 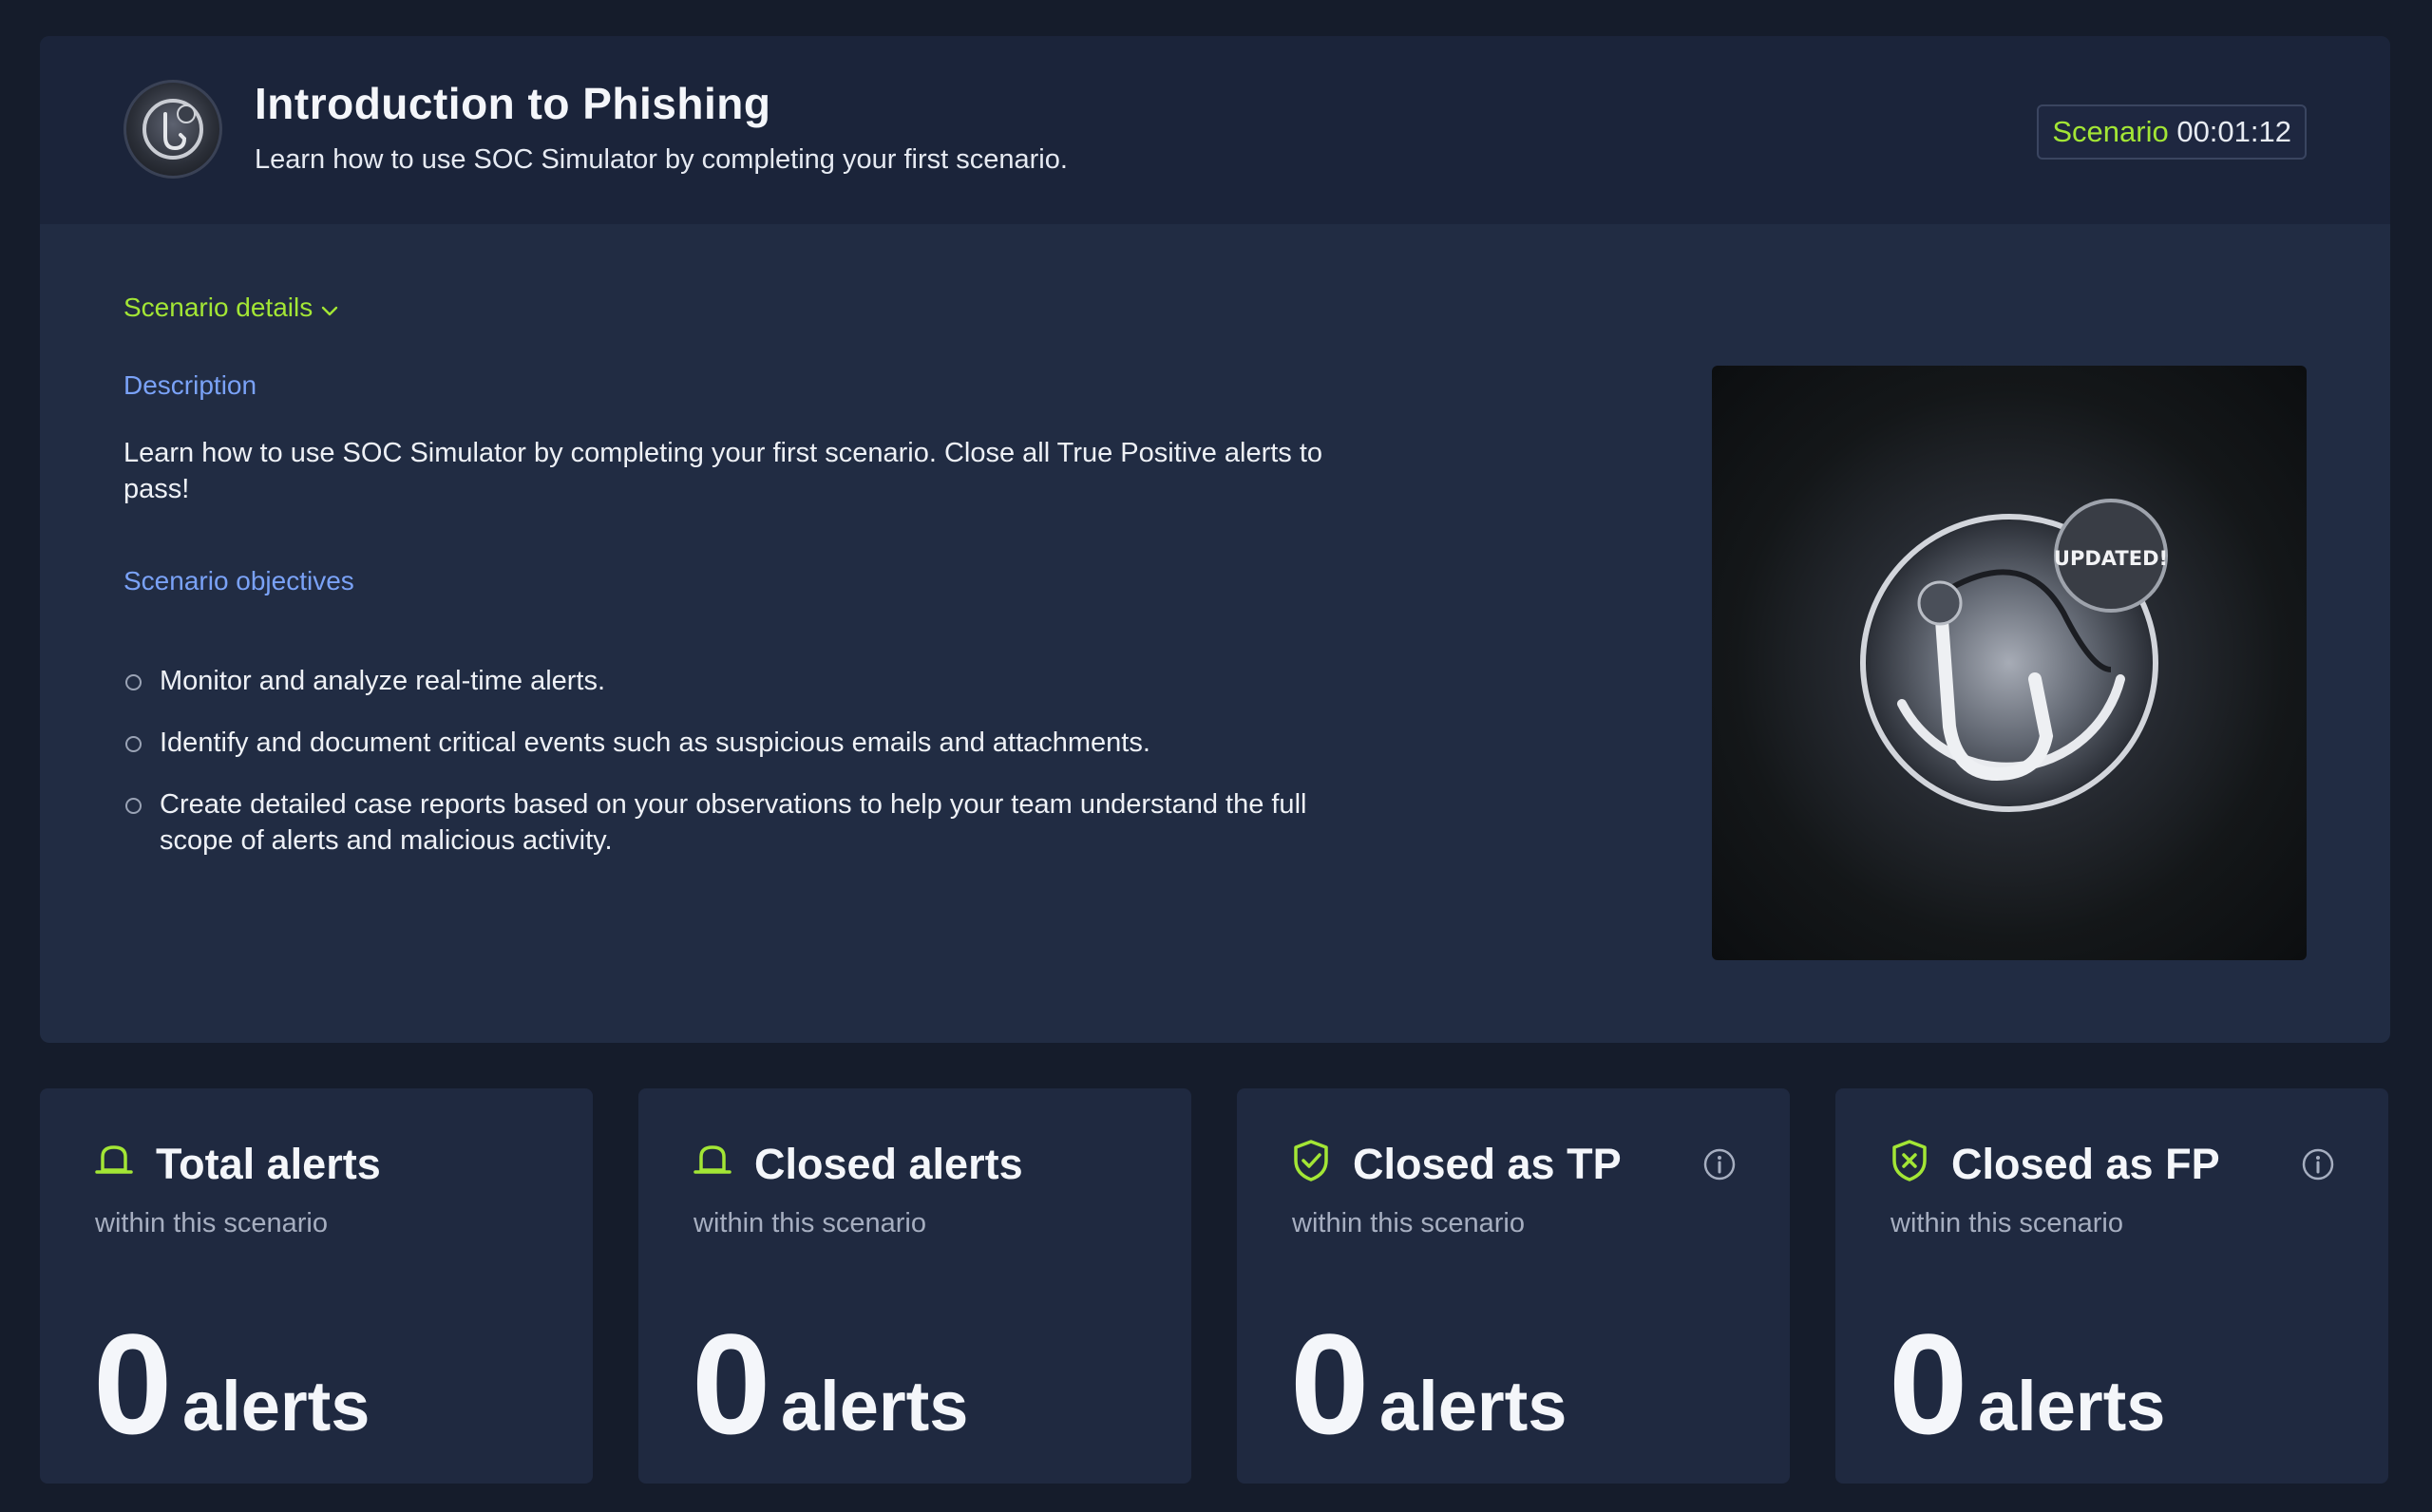 What do you see at coordinates (173, 130) in the screenshot?
I see `phishing-hook-icon` at bounding box center [173, 130].